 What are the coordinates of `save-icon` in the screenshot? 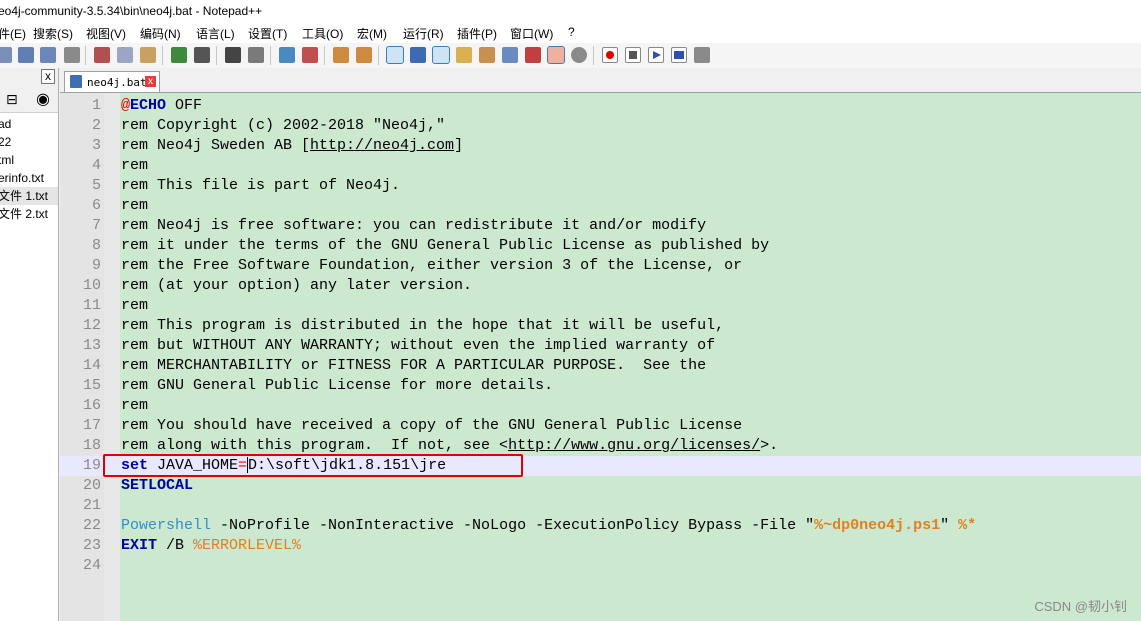 It's located at (26, 55).